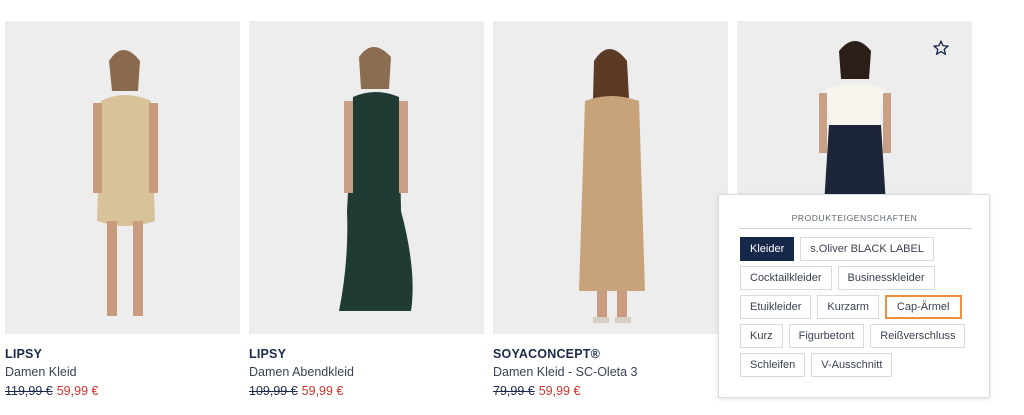 The width and height of the screenshot is (1024, 415). What do you see at coordinates (366, 391) in the screenshot?
I see `product-price: 109,99 €59,99 €` at bounding box center [366, 391].